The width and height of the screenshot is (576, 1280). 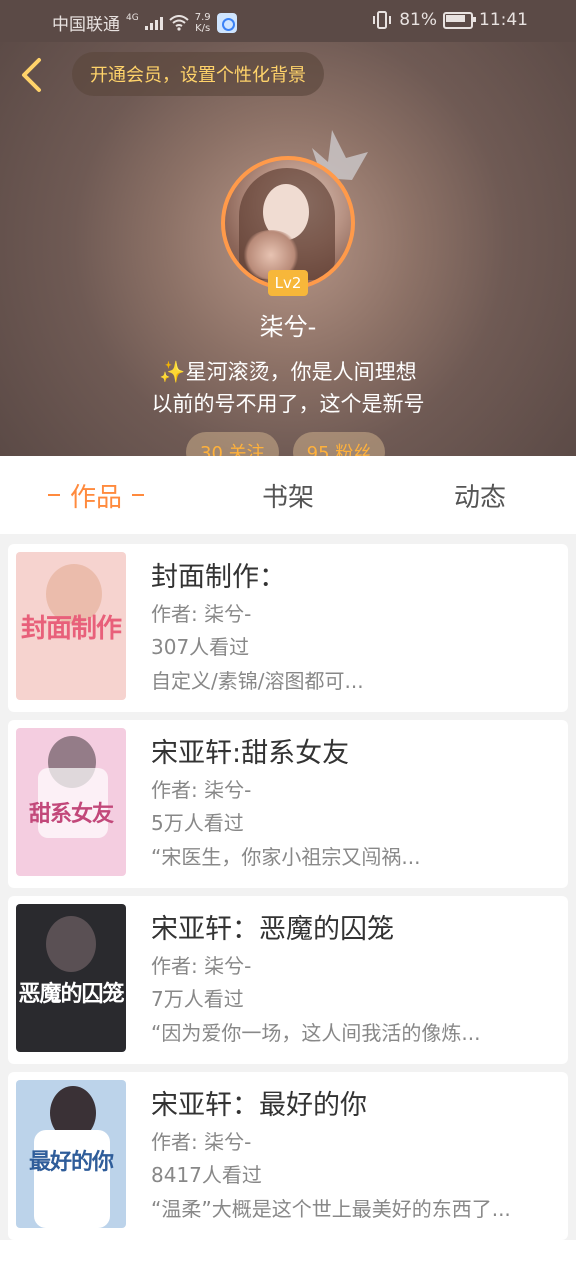 What do you see at coordinates (71, 978) in the screenshot?
I see `book-cover: 恶魔的囚笼` at bounding box center [71, 978].